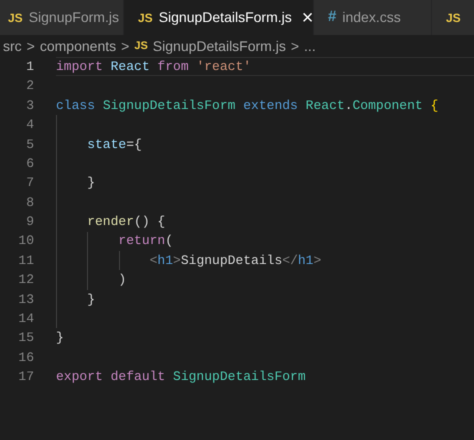  What do you see at coordinates (25, 299) in the screenshot?
I see `line-number: 13` at bounding box center [25, 299].